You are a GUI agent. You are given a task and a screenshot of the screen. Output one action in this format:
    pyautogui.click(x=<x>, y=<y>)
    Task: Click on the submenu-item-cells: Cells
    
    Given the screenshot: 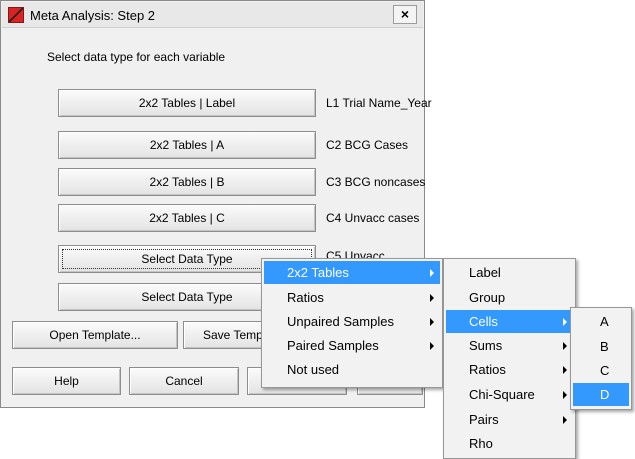 What is the action you would take?
    pyautogui.click(x=509, y=321)
    